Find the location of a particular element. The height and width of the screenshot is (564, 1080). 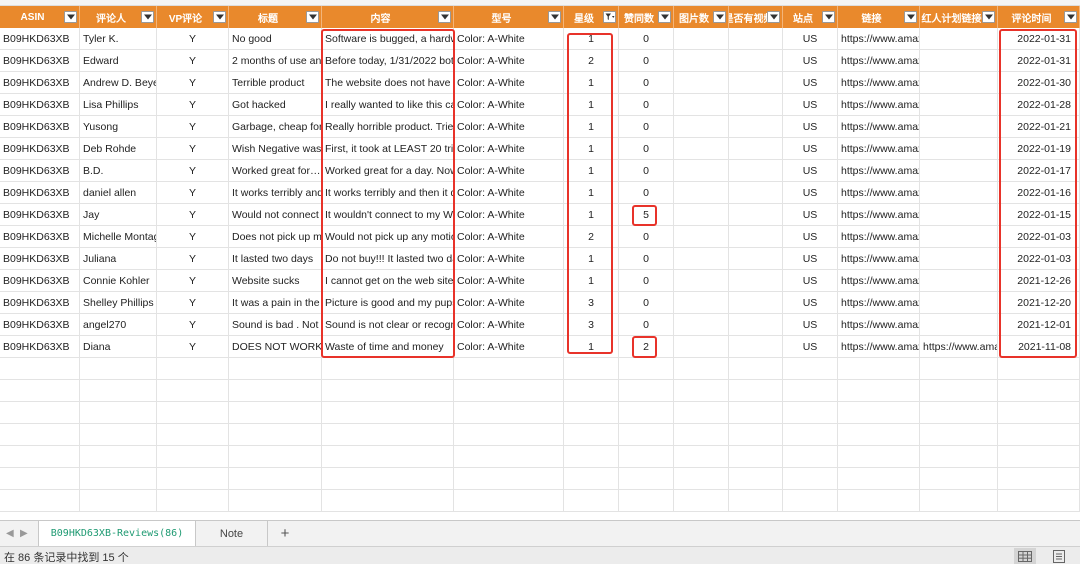

cell-reviewer: angel270 is located at coordinates (118, 325).